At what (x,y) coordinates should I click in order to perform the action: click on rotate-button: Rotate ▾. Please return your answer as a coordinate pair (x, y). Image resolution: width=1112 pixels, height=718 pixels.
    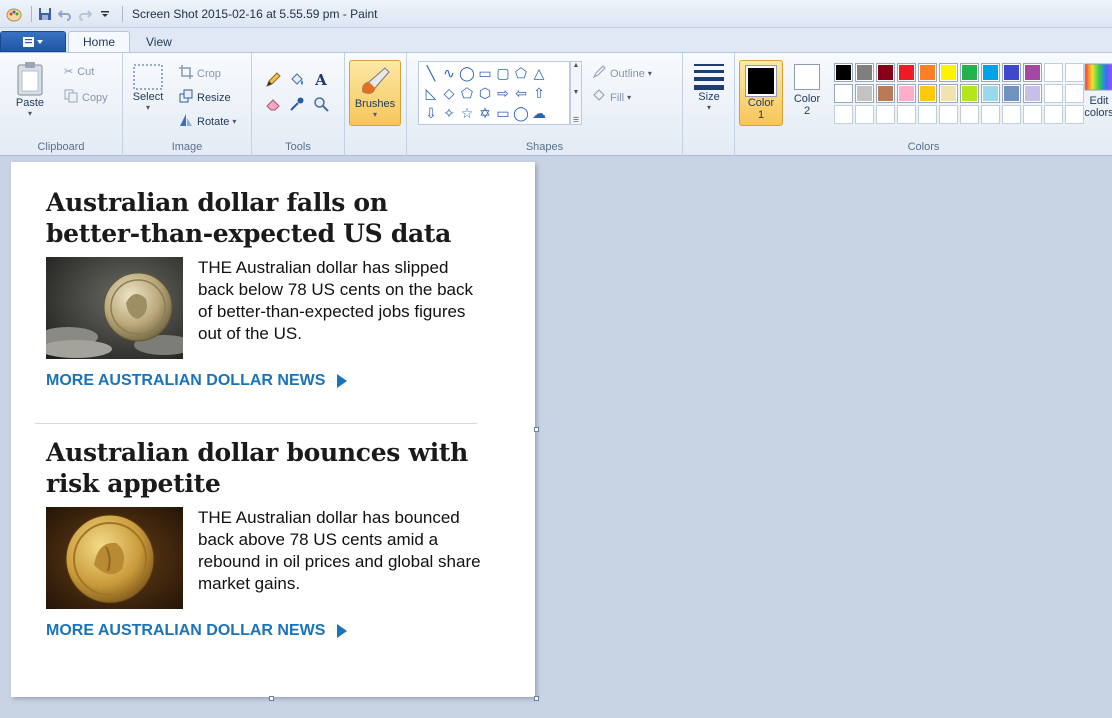
    Looking at the image, I should click on (207, 121).